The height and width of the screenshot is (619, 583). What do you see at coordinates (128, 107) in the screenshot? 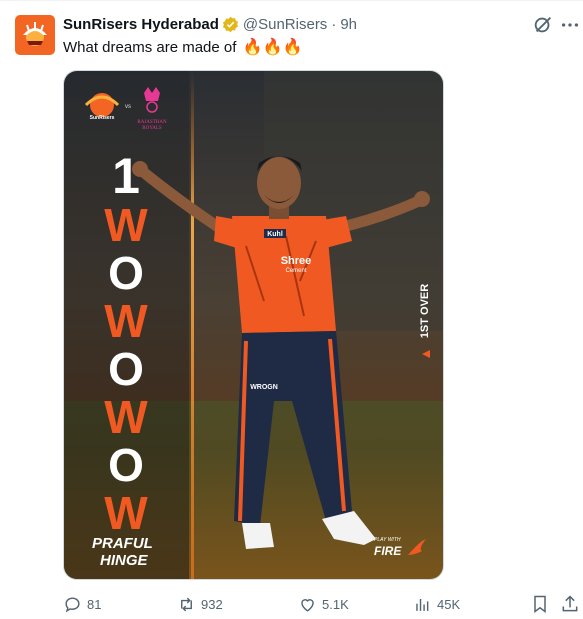
I see `vs-text: vs` at bounding box center [128, 107].